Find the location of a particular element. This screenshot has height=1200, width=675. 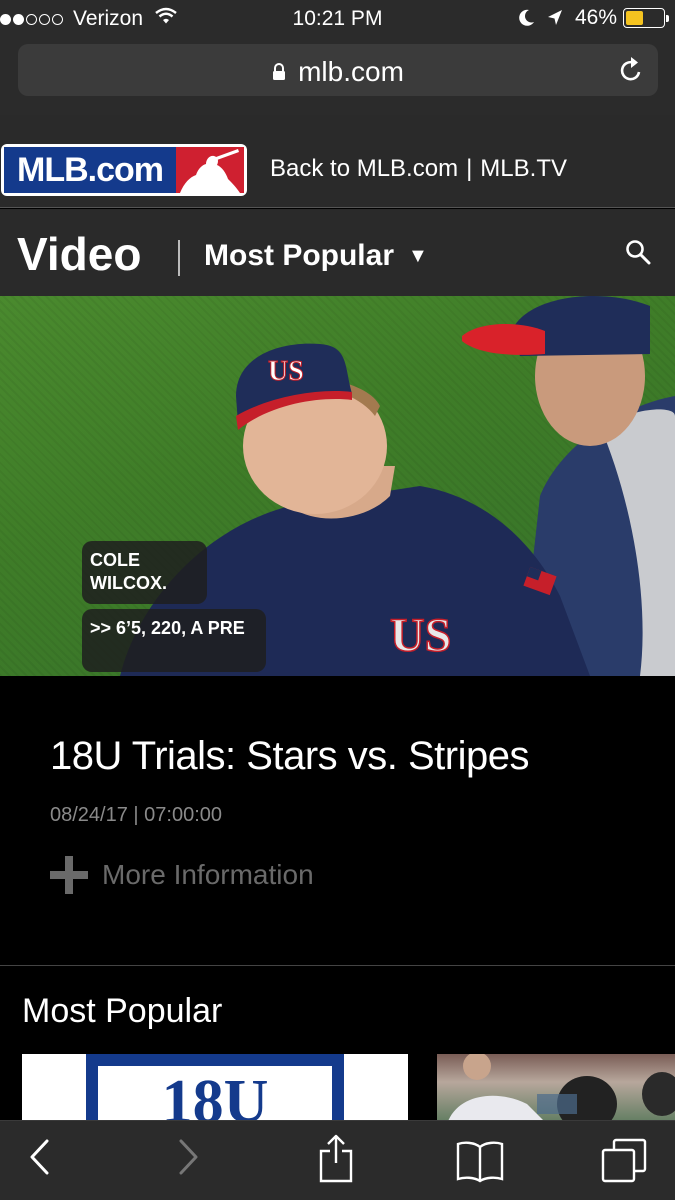

mlb-logo: MLB.com is located at coordinates (124, 170).